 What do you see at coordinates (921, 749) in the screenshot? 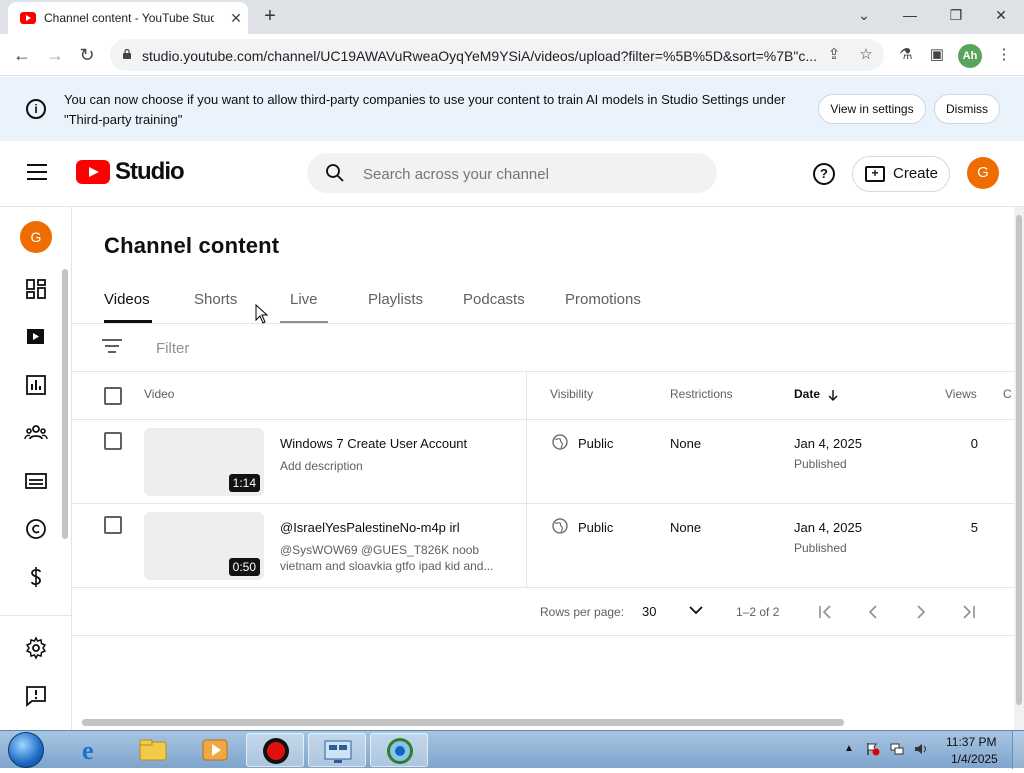
I see `volume-icon` at bounding box center [921, 749].